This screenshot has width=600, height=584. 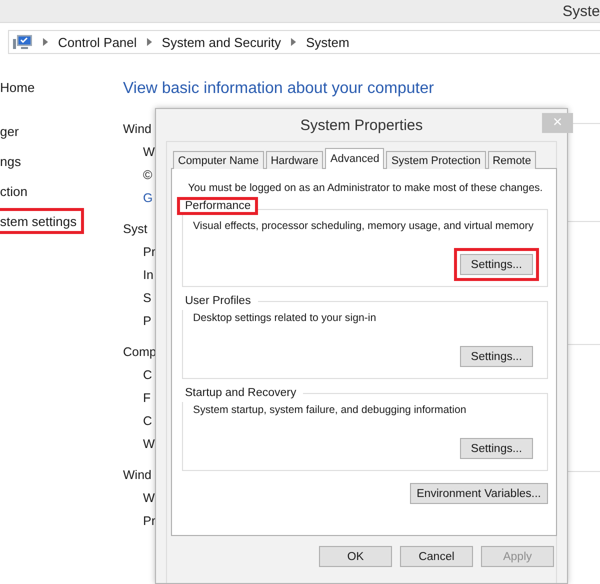 What do you see at coordinates (218, 160) in the screenshot?
I see `tab: Computer Name` at bounding box center [218, 160].